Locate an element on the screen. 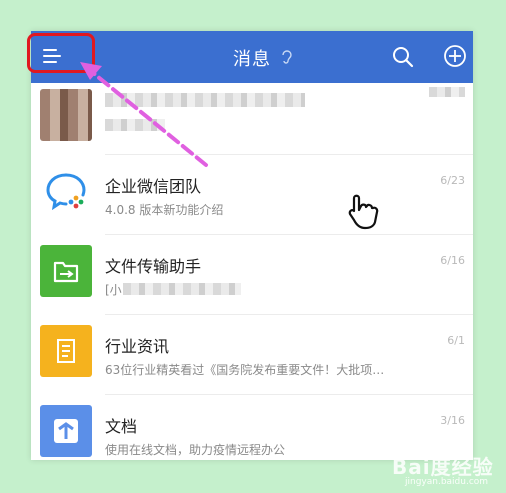  hand-cursor-icon is located at coordinates (363, 212).